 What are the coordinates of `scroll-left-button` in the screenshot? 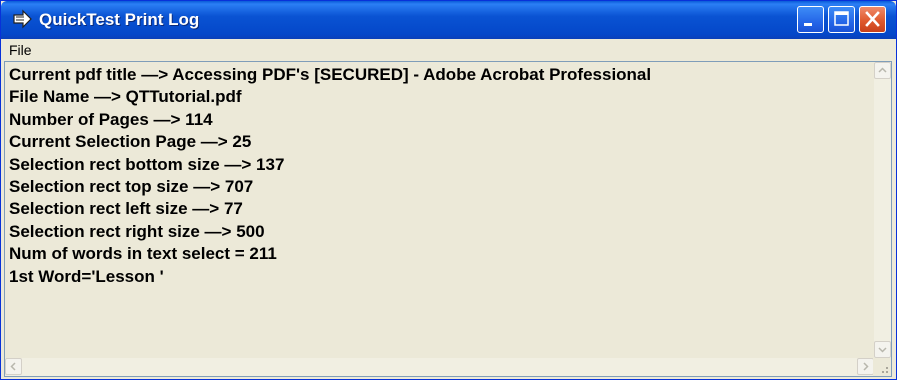 It's located at (13, 366).